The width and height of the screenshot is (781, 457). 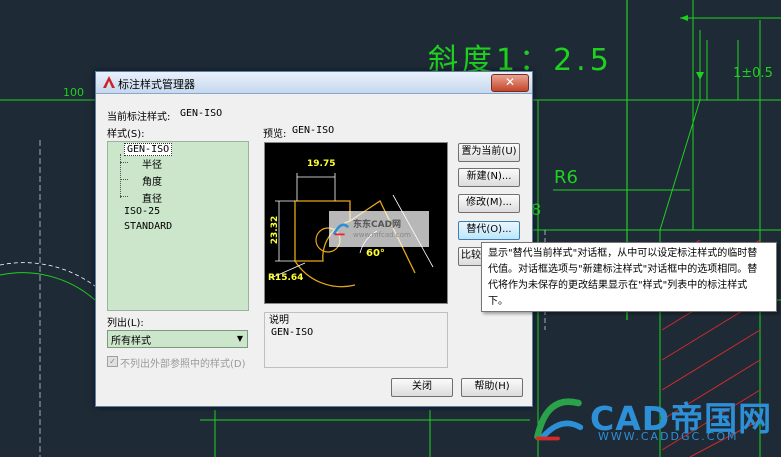 I want to click on style-item-angle: 角度, so click(x=152, y=180).